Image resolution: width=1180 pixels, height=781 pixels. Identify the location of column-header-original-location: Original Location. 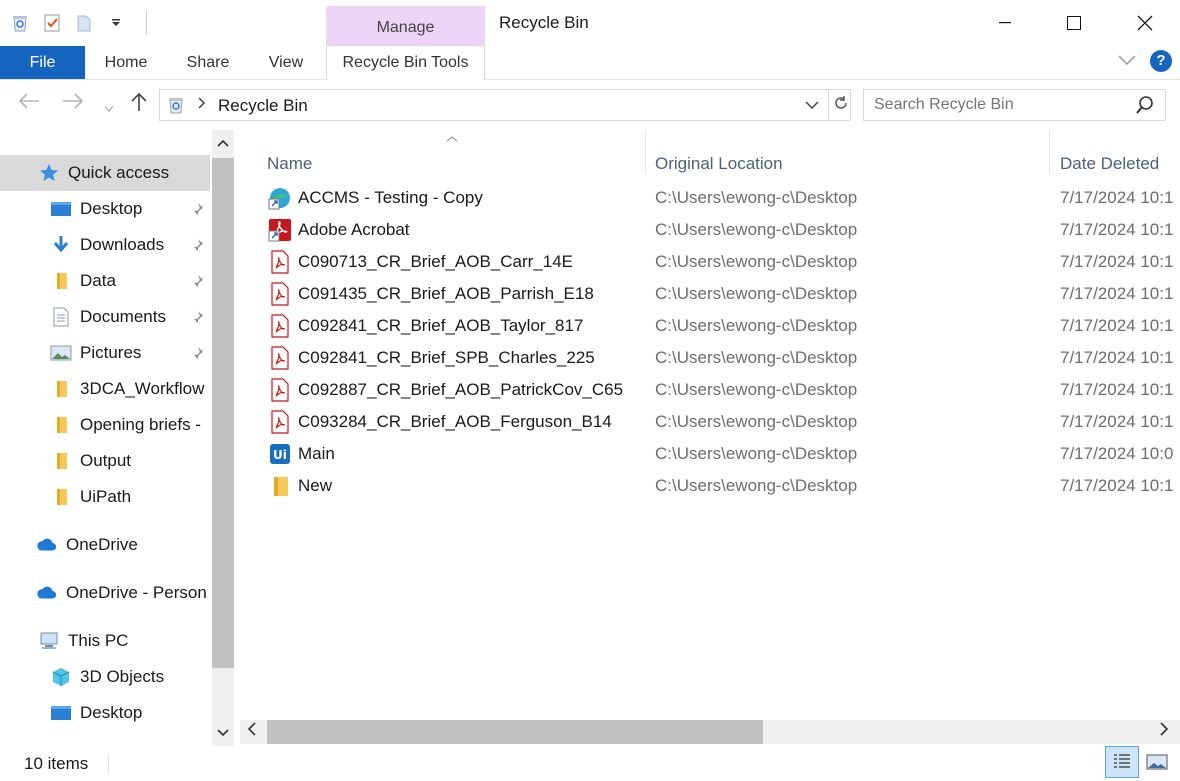
(719, 158).